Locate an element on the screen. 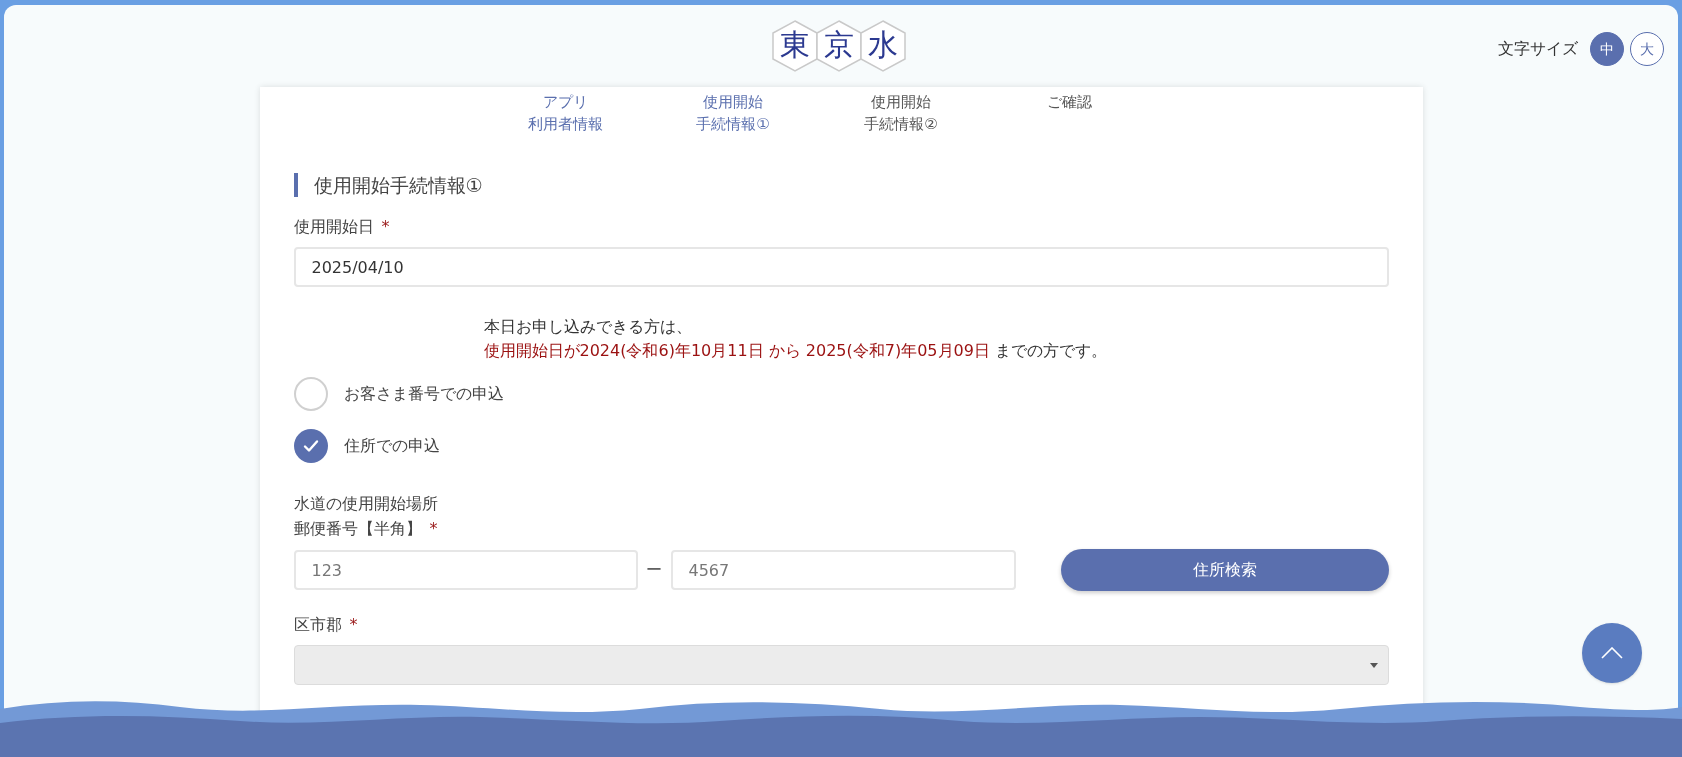 This screenshot has width=1682, height=757. logo-hexagon: 水 is located at coordinates (883, 46).